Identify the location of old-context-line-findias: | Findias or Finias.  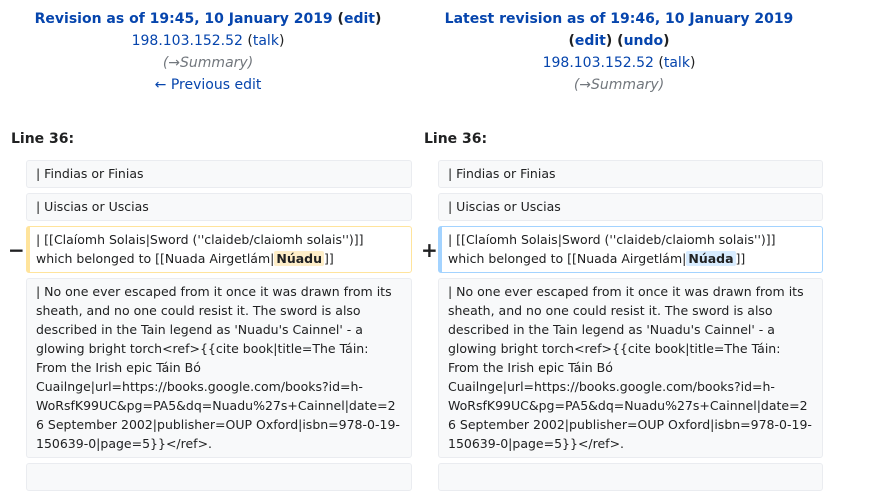
(219, 174).